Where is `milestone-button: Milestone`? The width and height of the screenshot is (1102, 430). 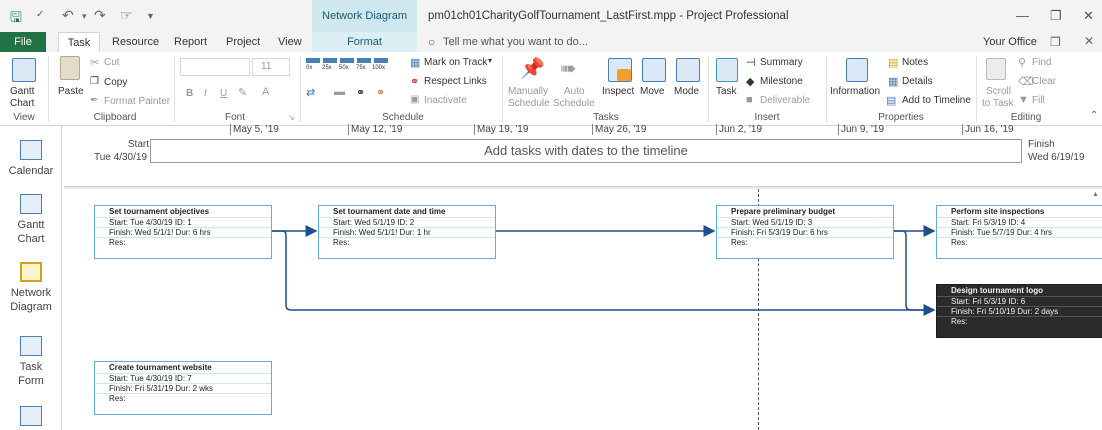
milestone-button: Milestone is located at coordinates (781, 81).